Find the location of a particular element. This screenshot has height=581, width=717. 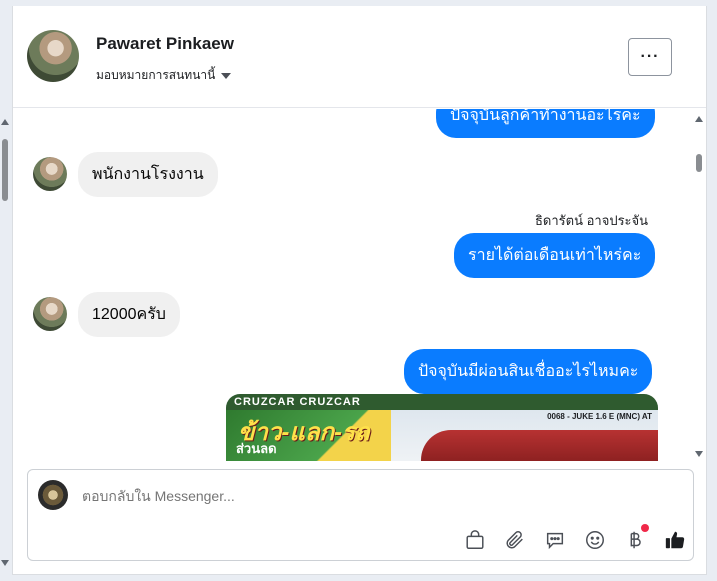

promo-model-text: 0068 - JUKE 1.6 E (MNC) AT is located at coordinates (599, 416).